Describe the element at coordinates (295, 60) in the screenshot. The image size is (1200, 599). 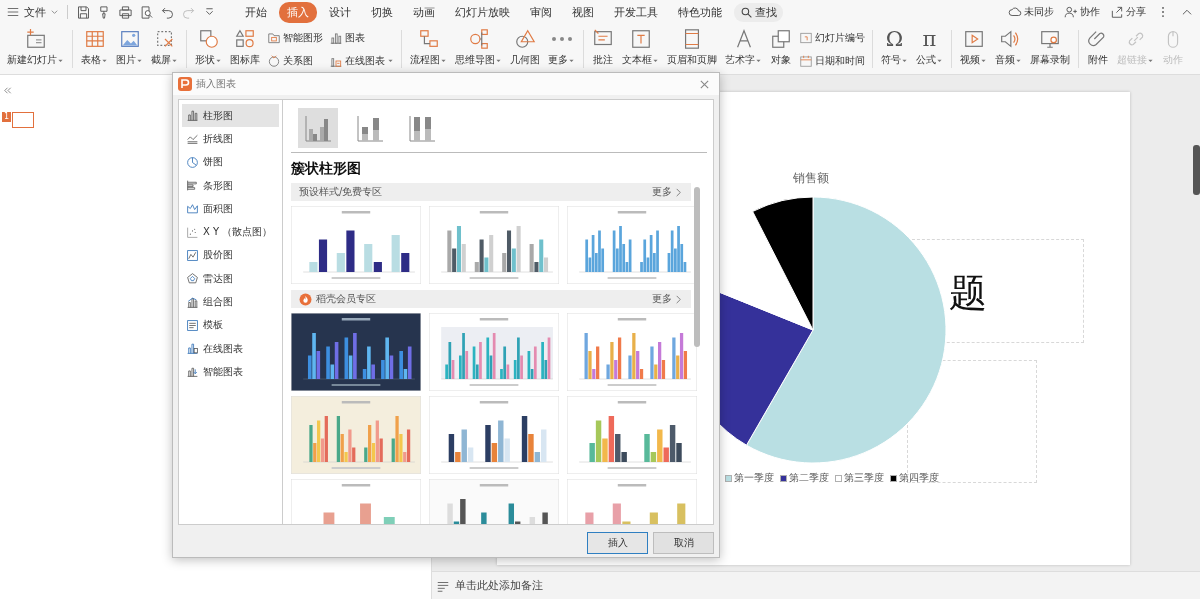
I see `ribbon-button: 关系图` at that location.